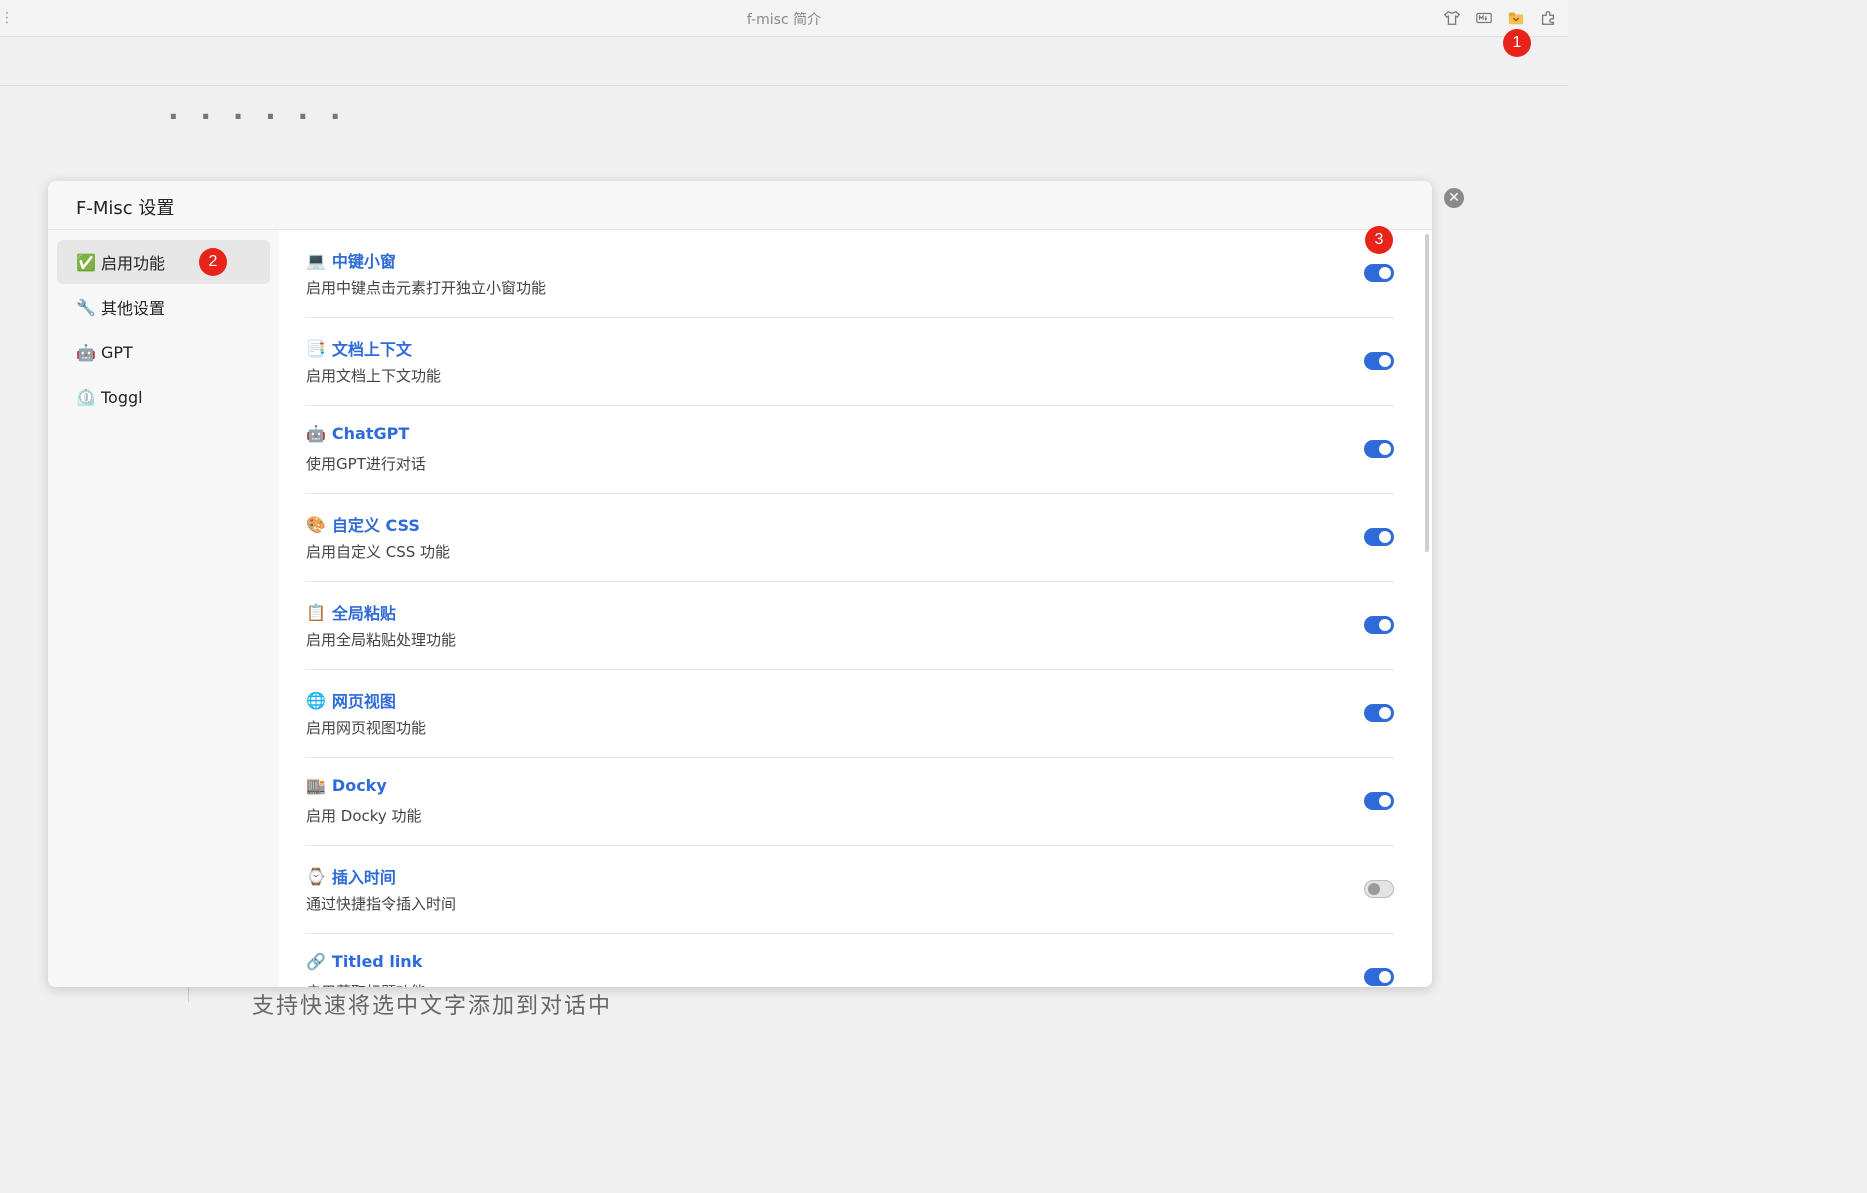  Describe the element at coordinates (117, 352) in the screenshot. I see `sidebar-item-label: GPT` at that location.